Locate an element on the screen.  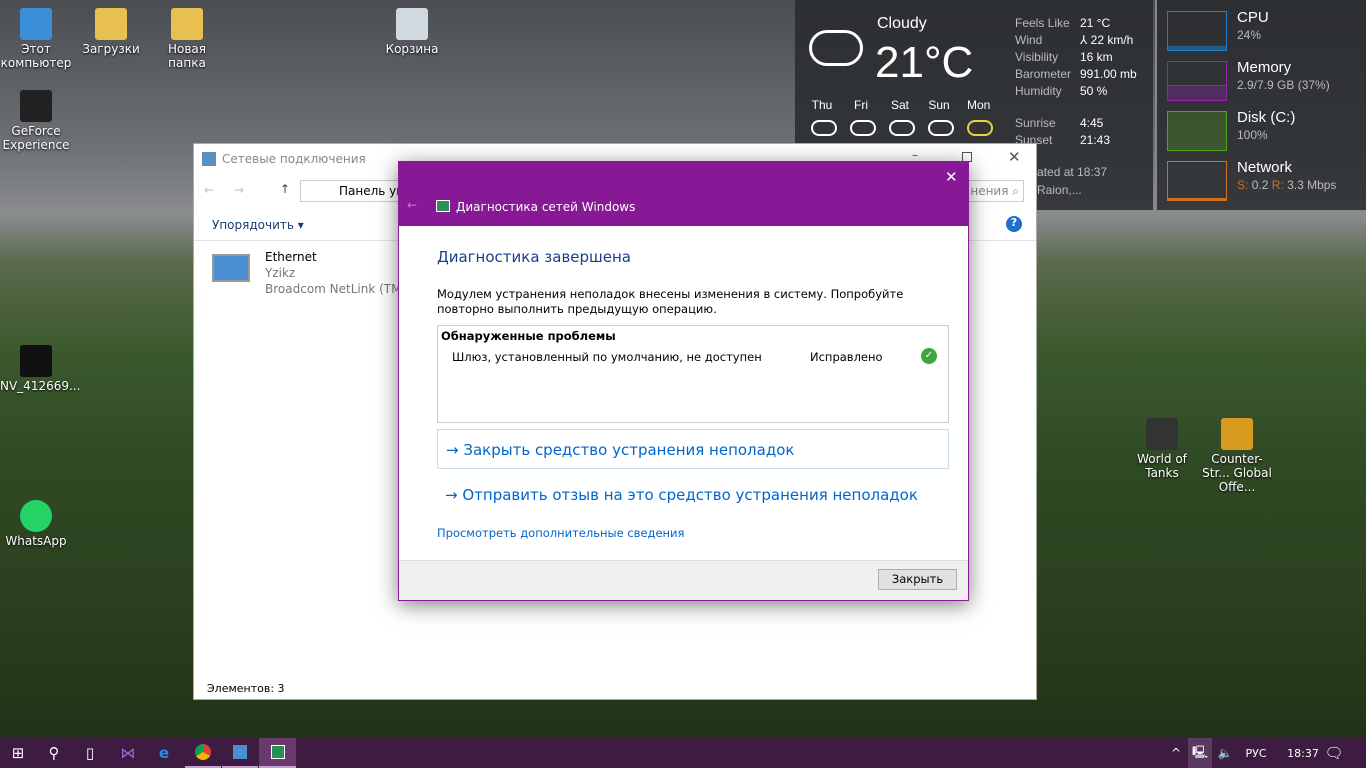
desktop-icon-whatsapp: WhatsApp is located at coordinates (36, 524).